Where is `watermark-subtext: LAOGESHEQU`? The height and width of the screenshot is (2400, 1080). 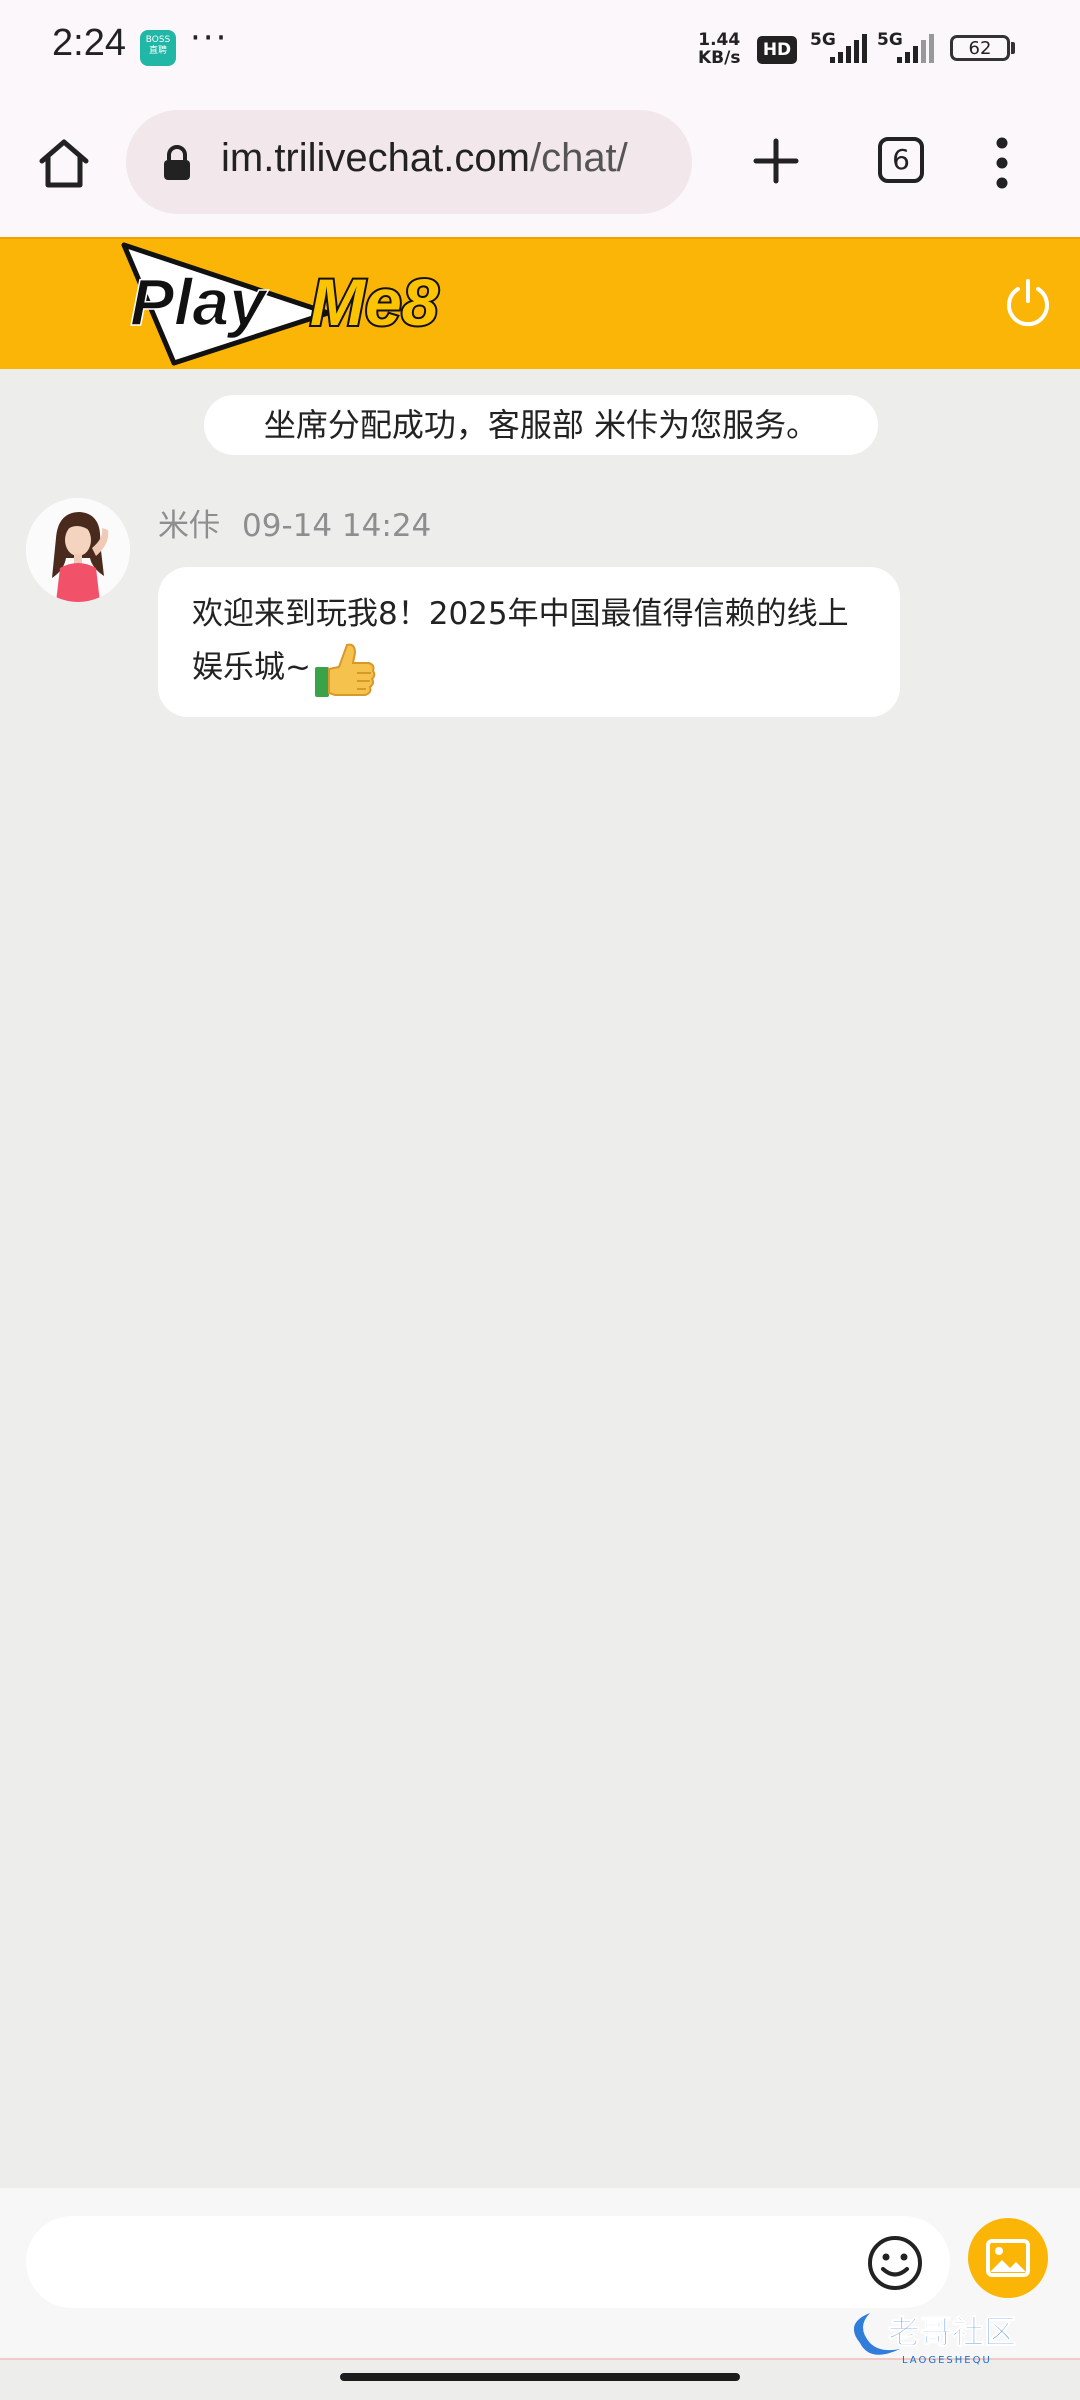 watermark-subtext: LAOGESHEQU is located at coordinates (947, 2360).